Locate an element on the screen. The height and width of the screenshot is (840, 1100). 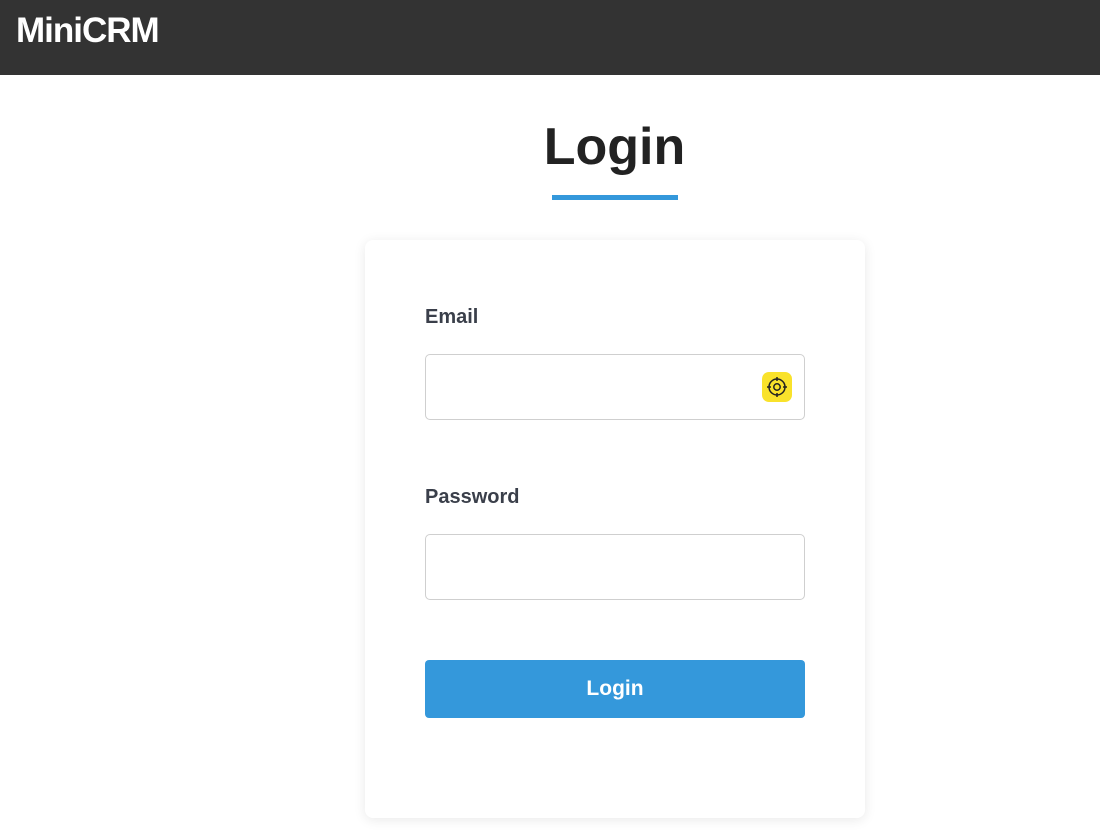
title-underline is located at coordinates (615, 197).